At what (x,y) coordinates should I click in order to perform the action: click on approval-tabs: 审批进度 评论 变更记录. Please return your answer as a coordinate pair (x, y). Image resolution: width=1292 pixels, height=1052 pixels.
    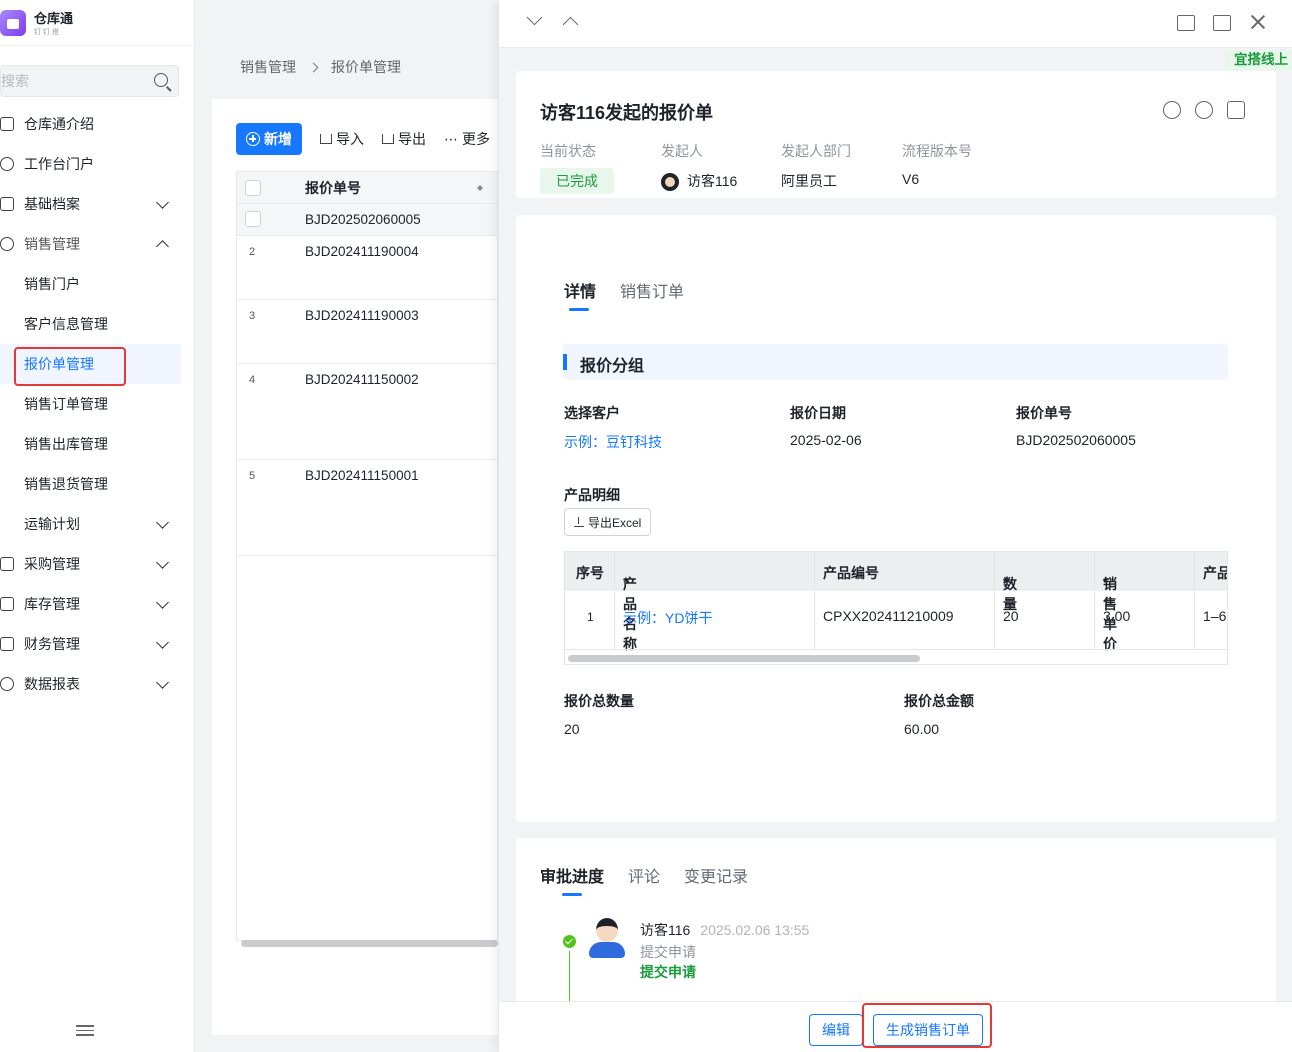
    Looking at the image, I should click on (644, 879).